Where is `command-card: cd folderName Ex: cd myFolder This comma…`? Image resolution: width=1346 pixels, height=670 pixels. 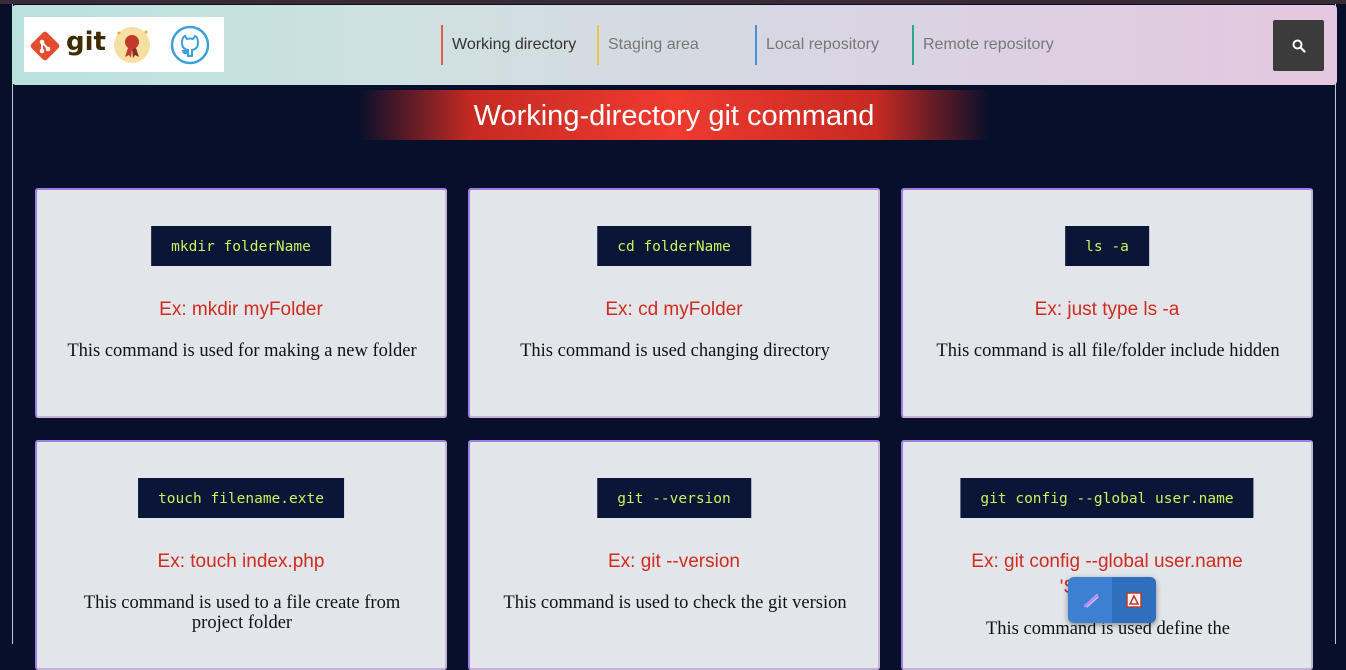 command-card: cd folderName Ex: cd myFolder This comma… is located at coordinates (674, 303).